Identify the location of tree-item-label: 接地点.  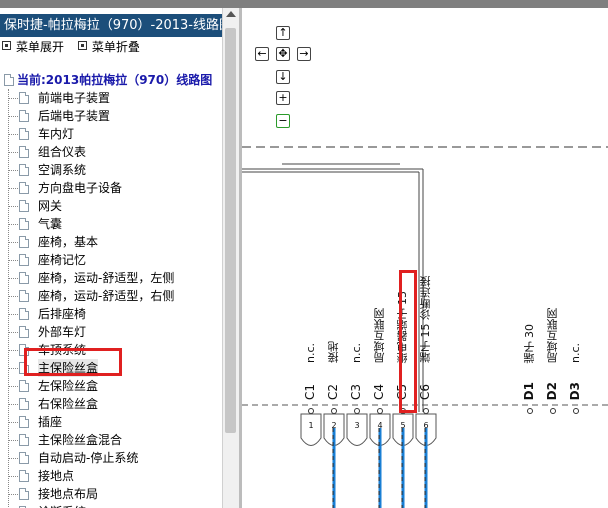
(56, 476).